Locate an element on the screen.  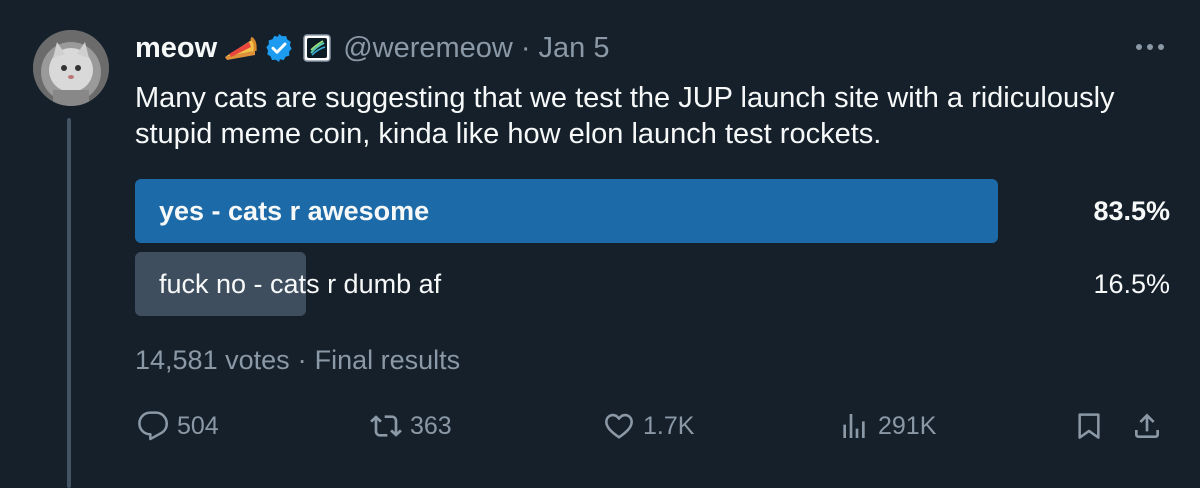
views-count: 291K is located at coordinates (907, 425).